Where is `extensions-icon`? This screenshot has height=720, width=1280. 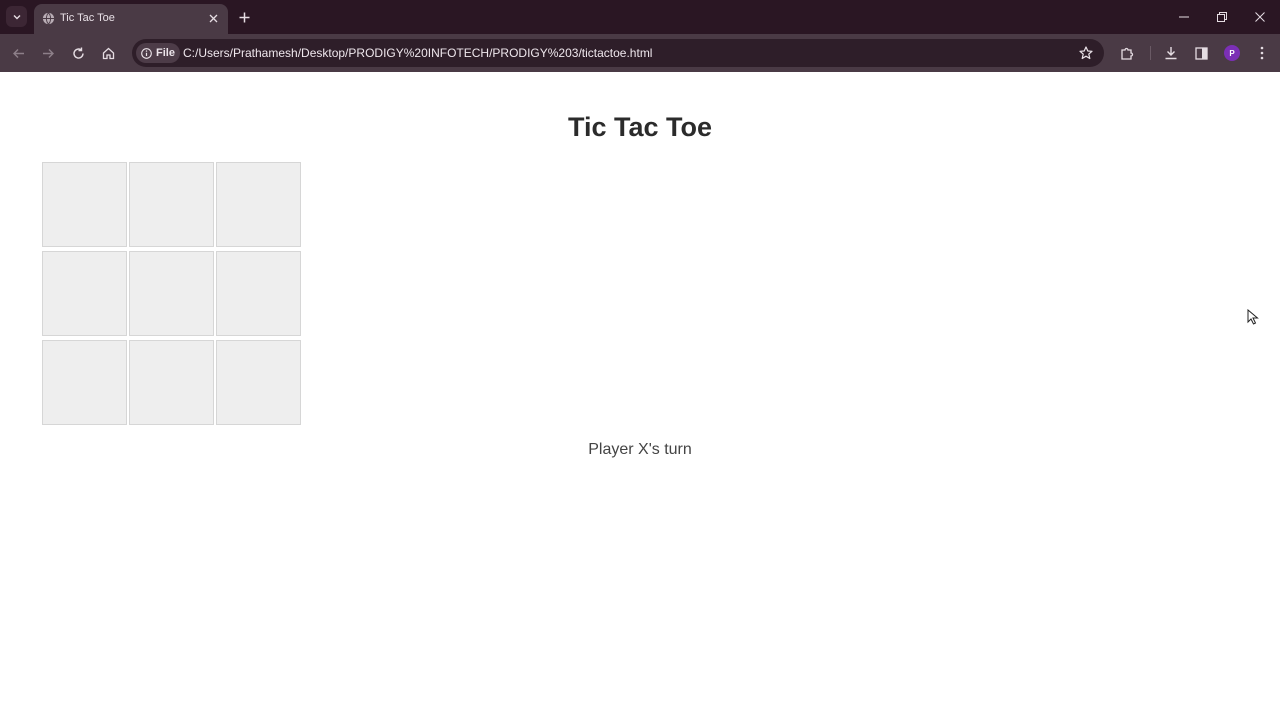
extensions-icon is located at coordinates (1126, 53).